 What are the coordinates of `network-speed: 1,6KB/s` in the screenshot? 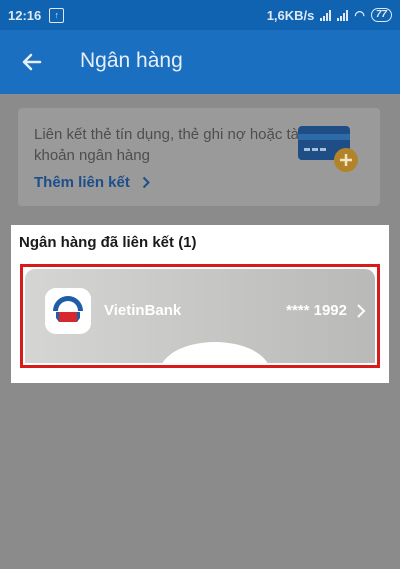 It's located at (290, 15).